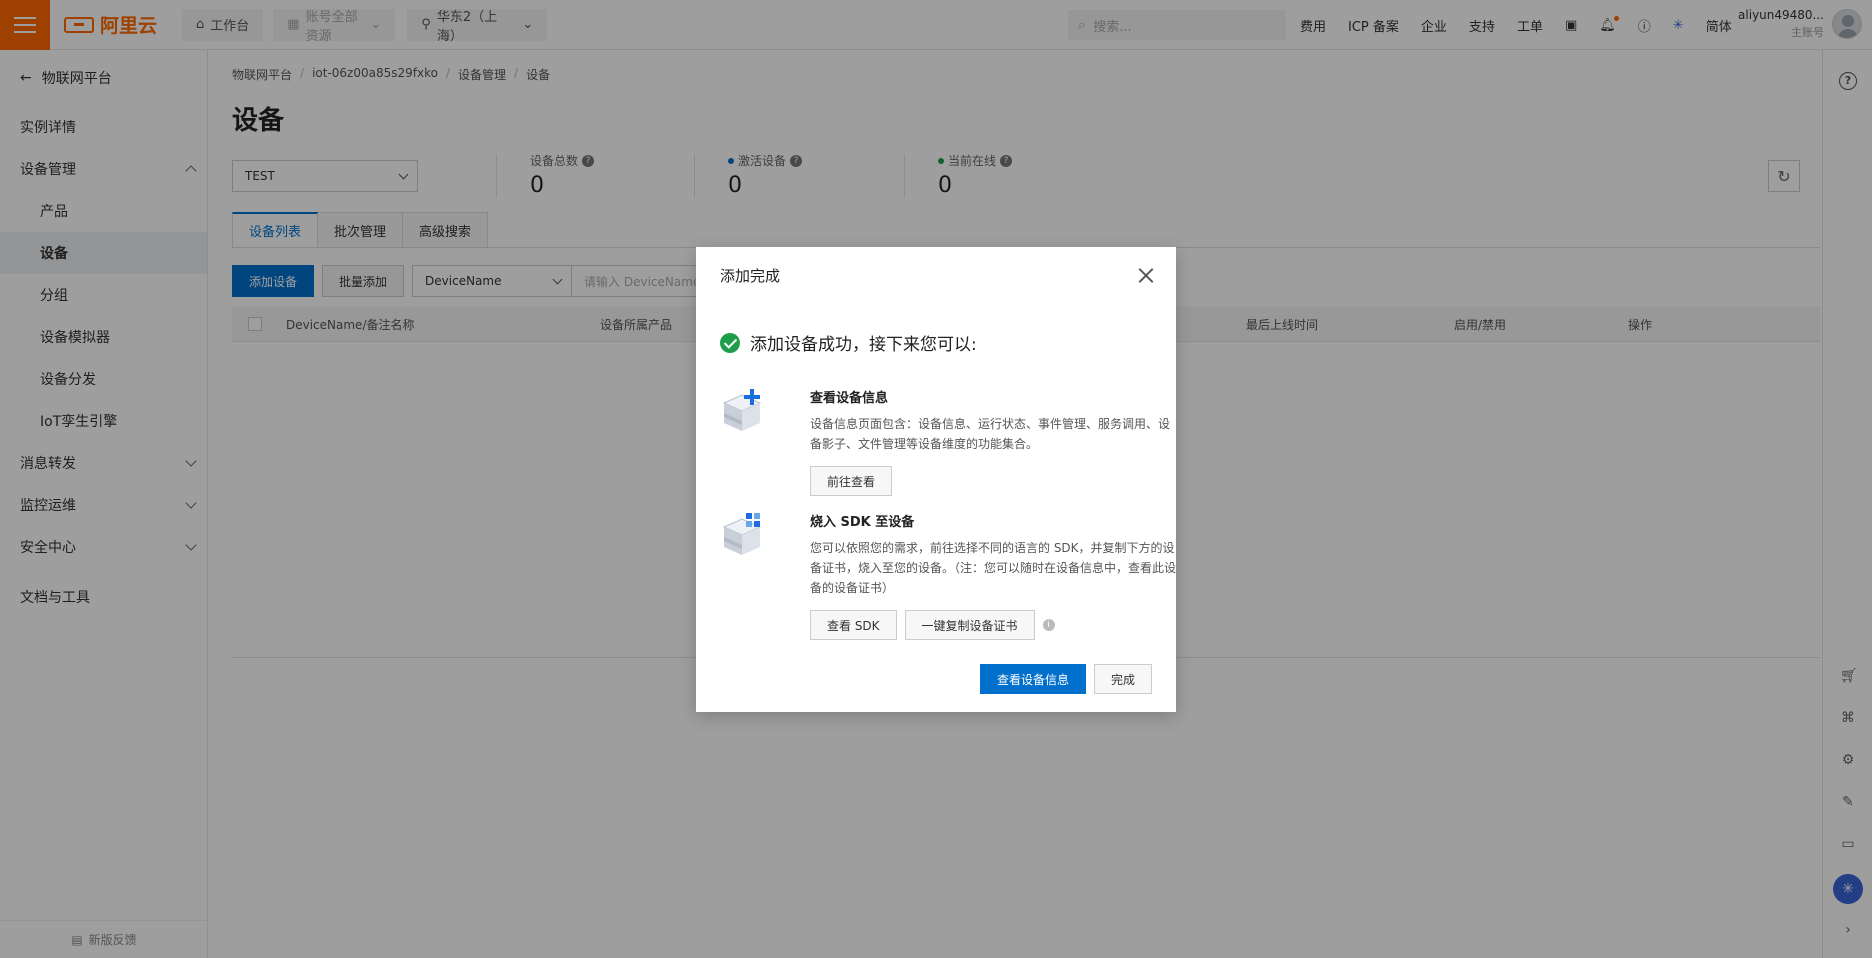 This screenshot has width=1872, height=958. I want to click on section-title: 烧入 SDK 至设备, so click(862, 522).